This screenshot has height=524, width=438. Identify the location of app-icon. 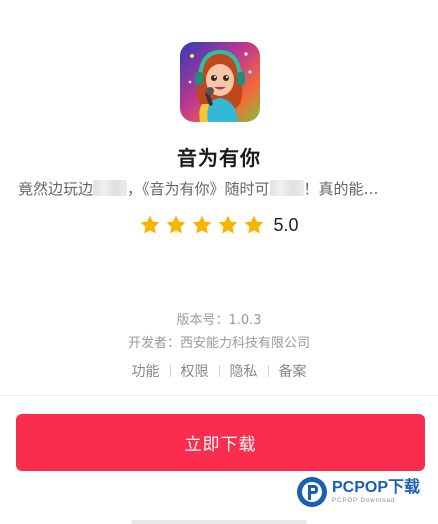
(220, 82).